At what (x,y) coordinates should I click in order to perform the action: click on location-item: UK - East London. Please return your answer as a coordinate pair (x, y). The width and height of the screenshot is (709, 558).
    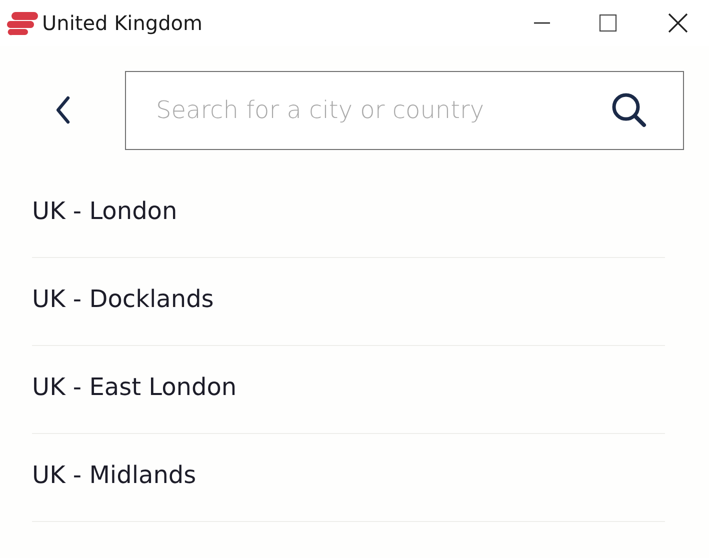
    Looking at the image, I should click on (134, 386).